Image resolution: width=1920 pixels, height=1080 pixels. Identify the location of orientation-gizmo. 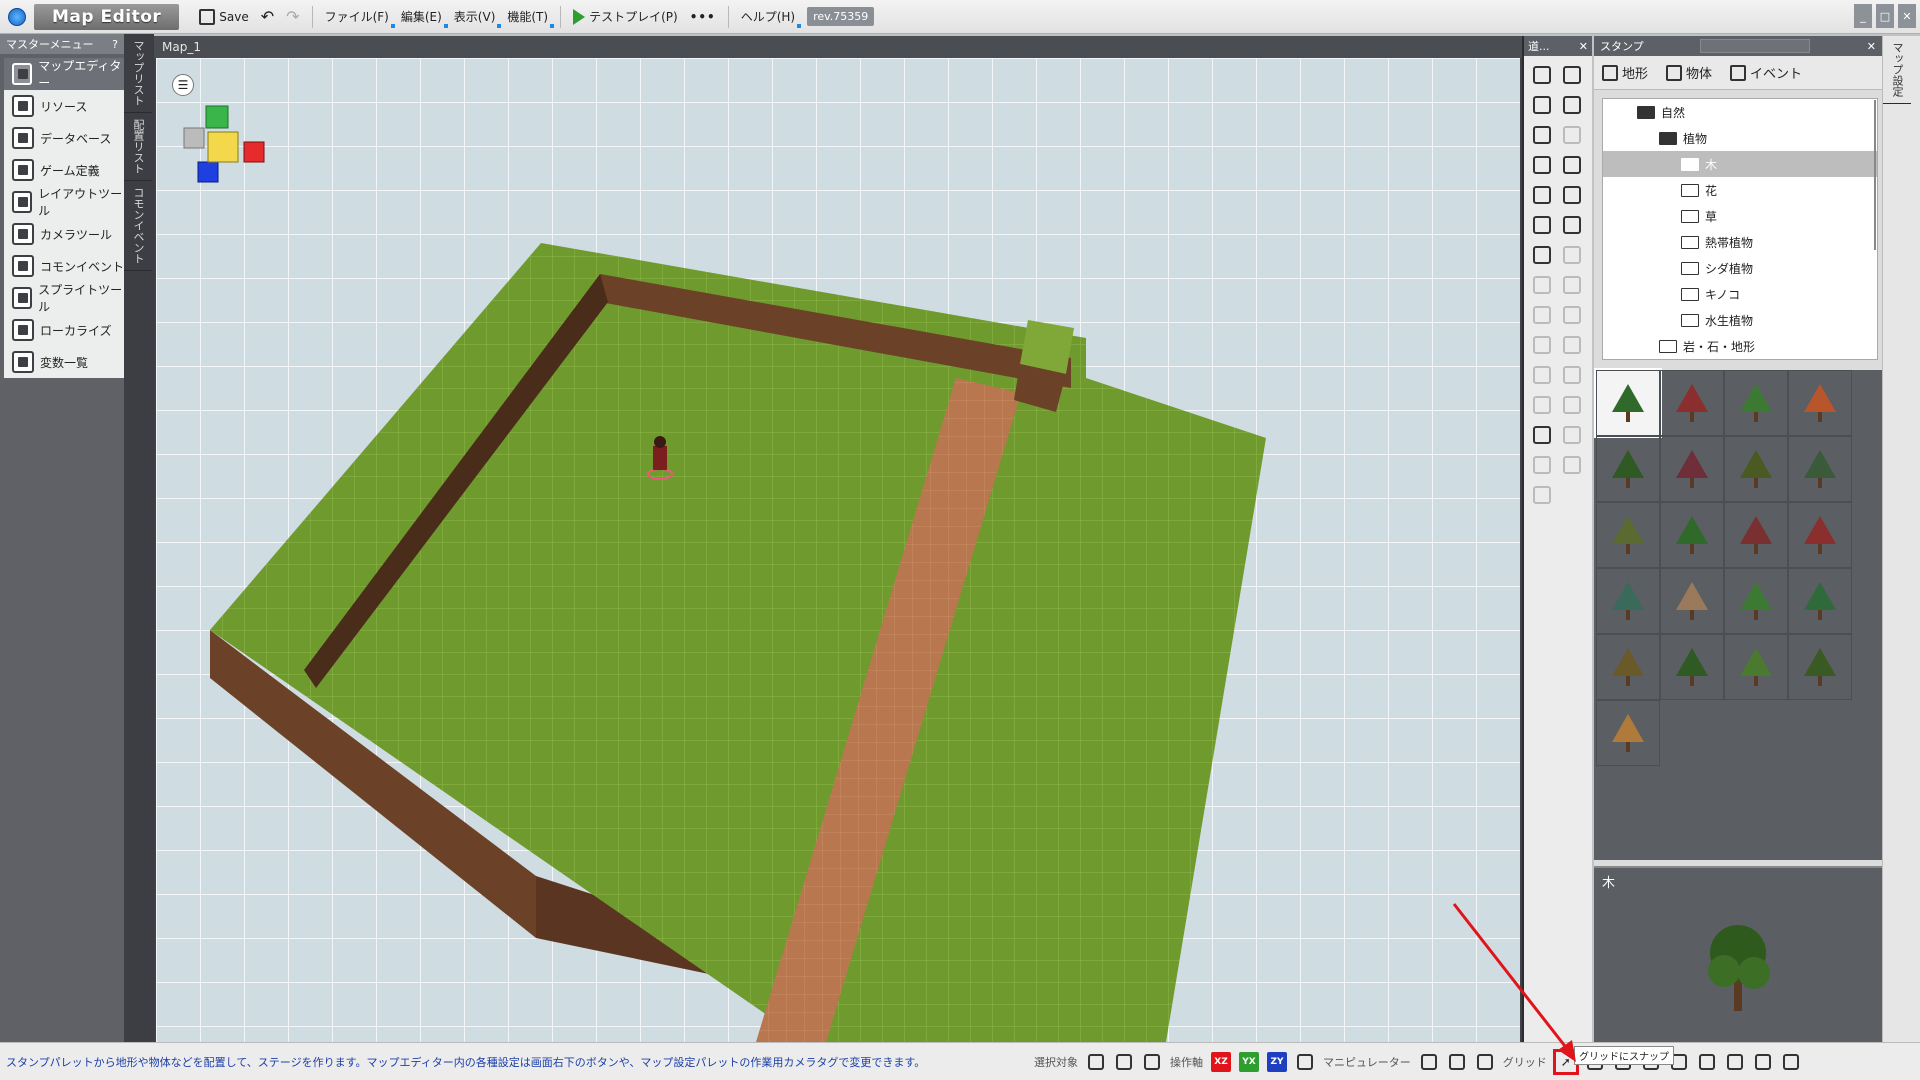
(224, 144).